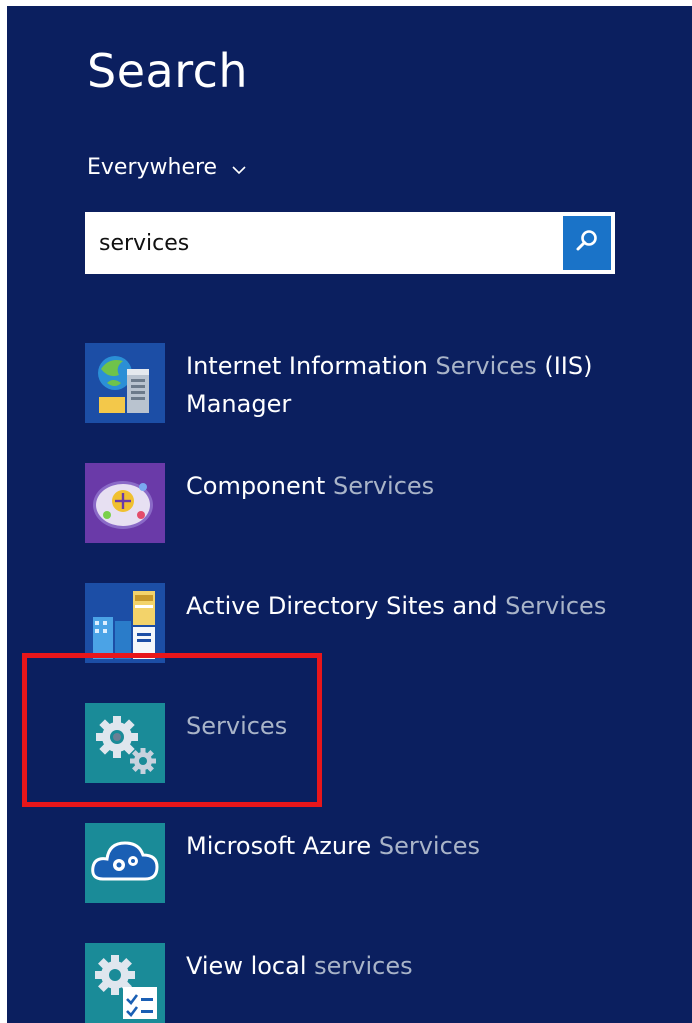  I want to click on result-label-main: View local, so click(246, 966).